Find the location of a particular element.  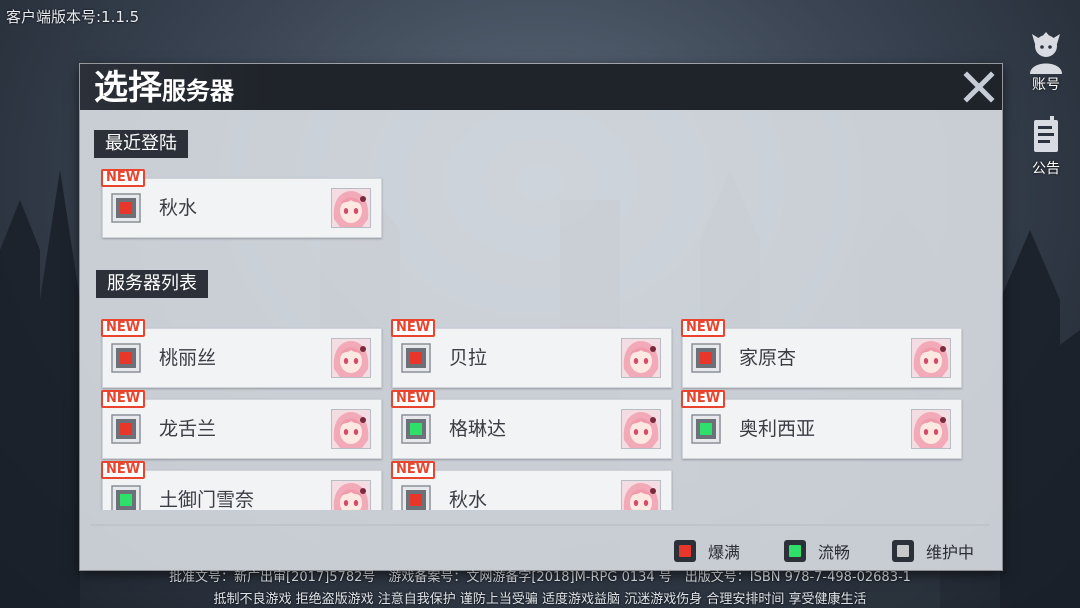

server-card: 格琳达 NEW is located at coordinates (531, 424).